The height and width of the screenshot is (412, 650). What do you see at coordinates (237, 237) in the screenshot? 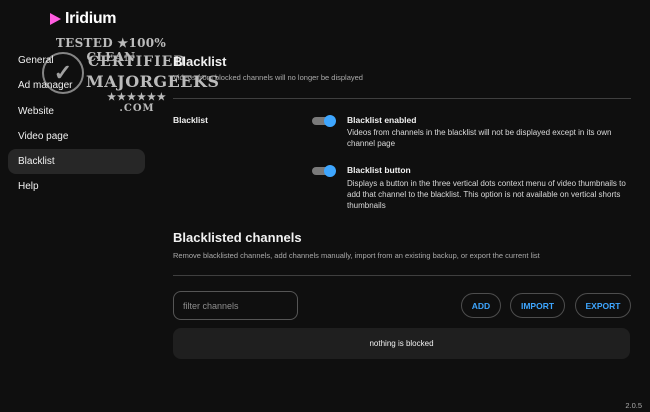
I see `blacklisted-channels-title: Blacklisted channels` at bounding box center [237, 237].